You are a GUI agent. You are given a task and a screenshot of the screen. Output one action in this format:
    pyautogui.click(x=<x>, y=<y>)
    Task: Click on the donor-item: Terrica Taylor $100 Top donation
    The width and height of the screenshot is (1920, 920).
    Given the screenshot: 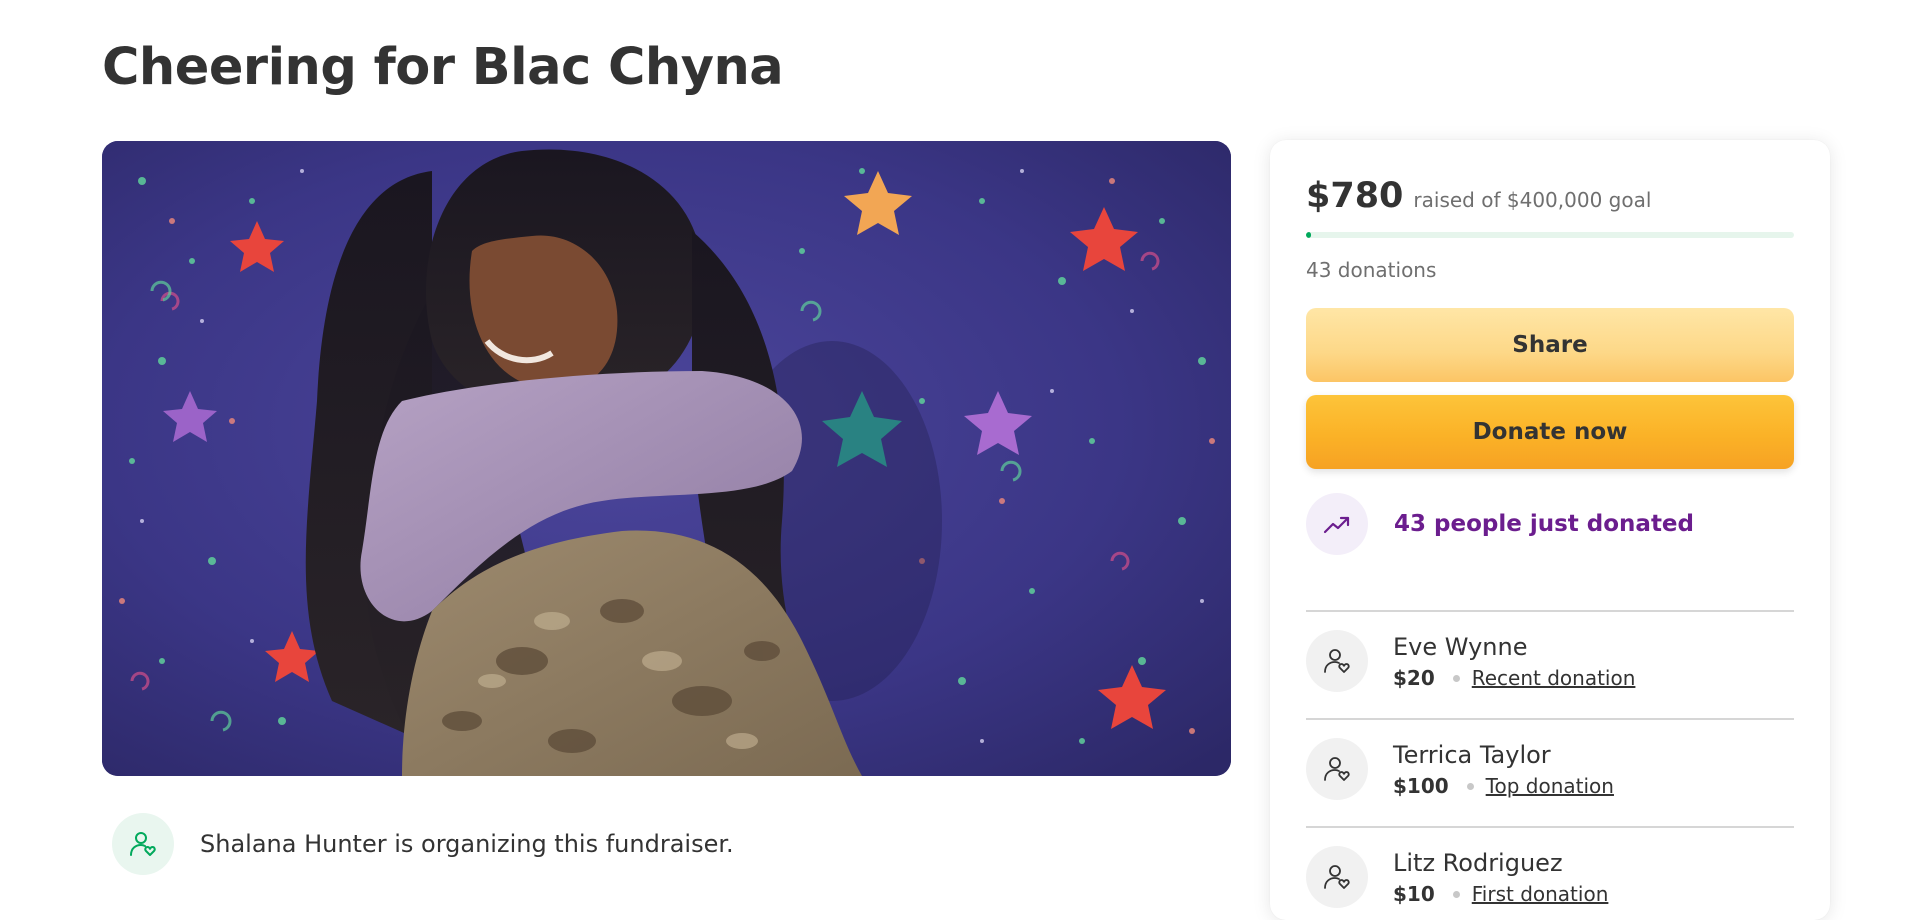 What is the action you would take?
    pyautogui.click(x=1460, y=769)
    